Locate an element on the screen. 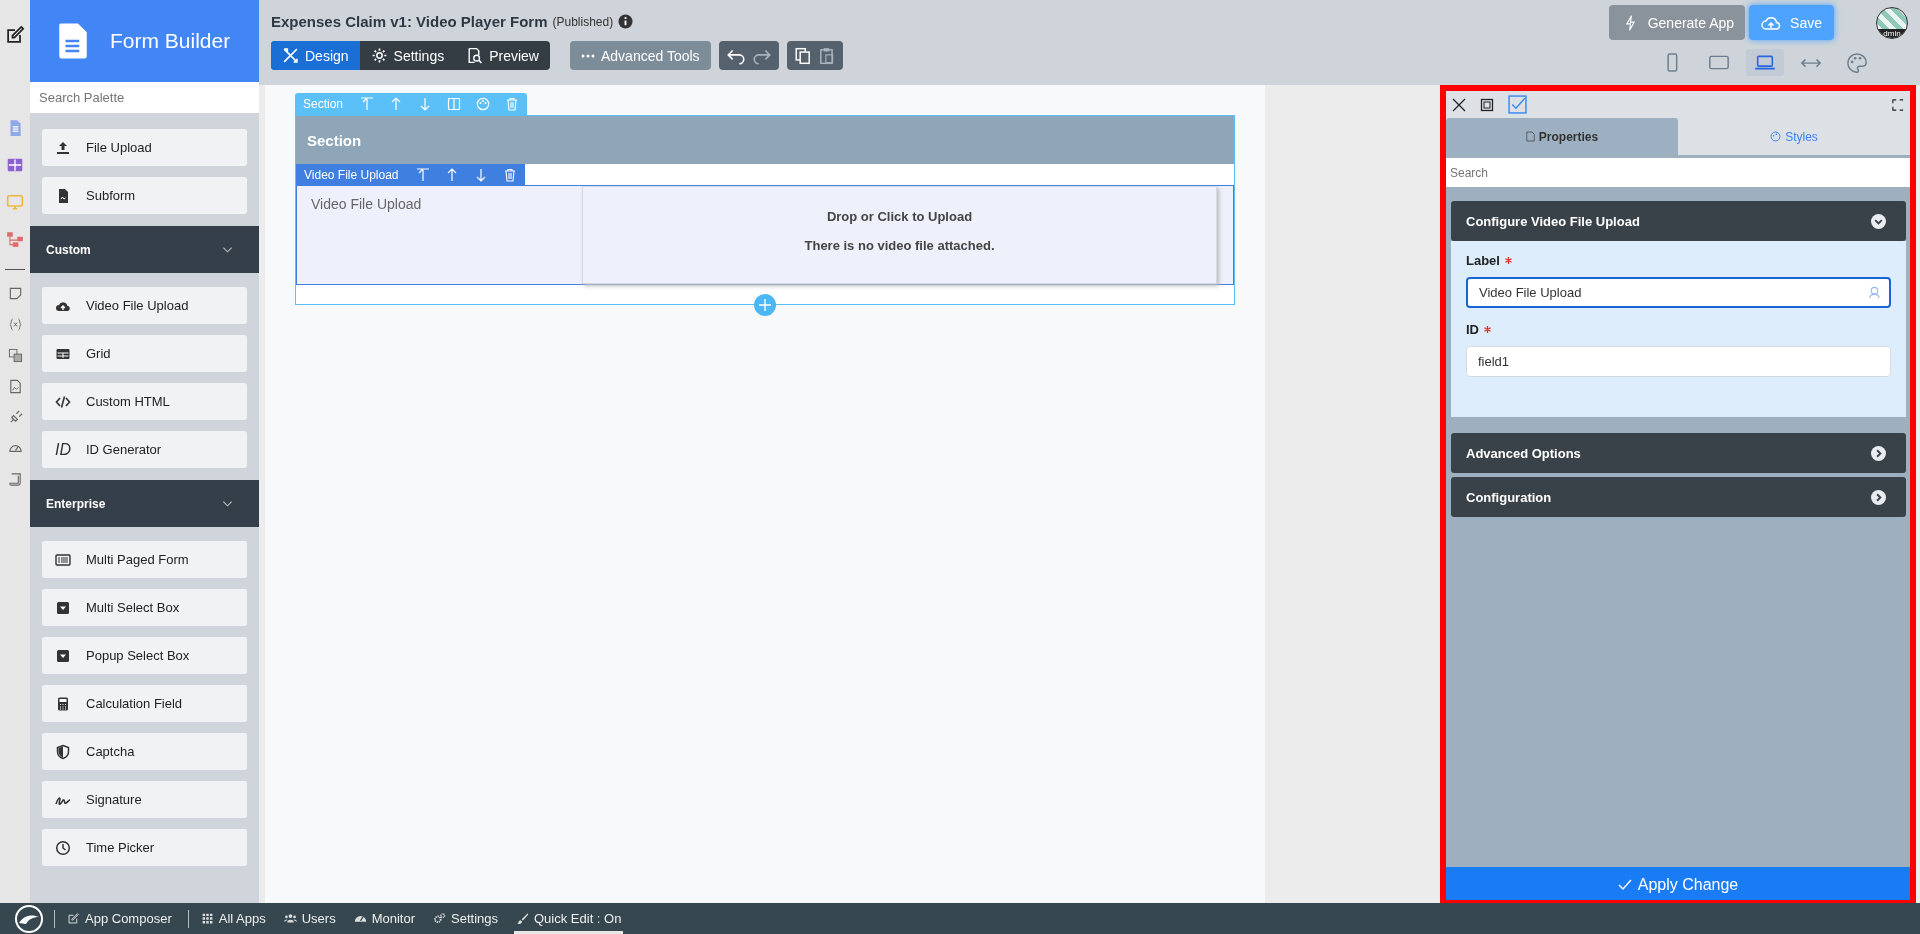 The image size is (1920, 934). panel-icon is located at coordinates (1487, 104).